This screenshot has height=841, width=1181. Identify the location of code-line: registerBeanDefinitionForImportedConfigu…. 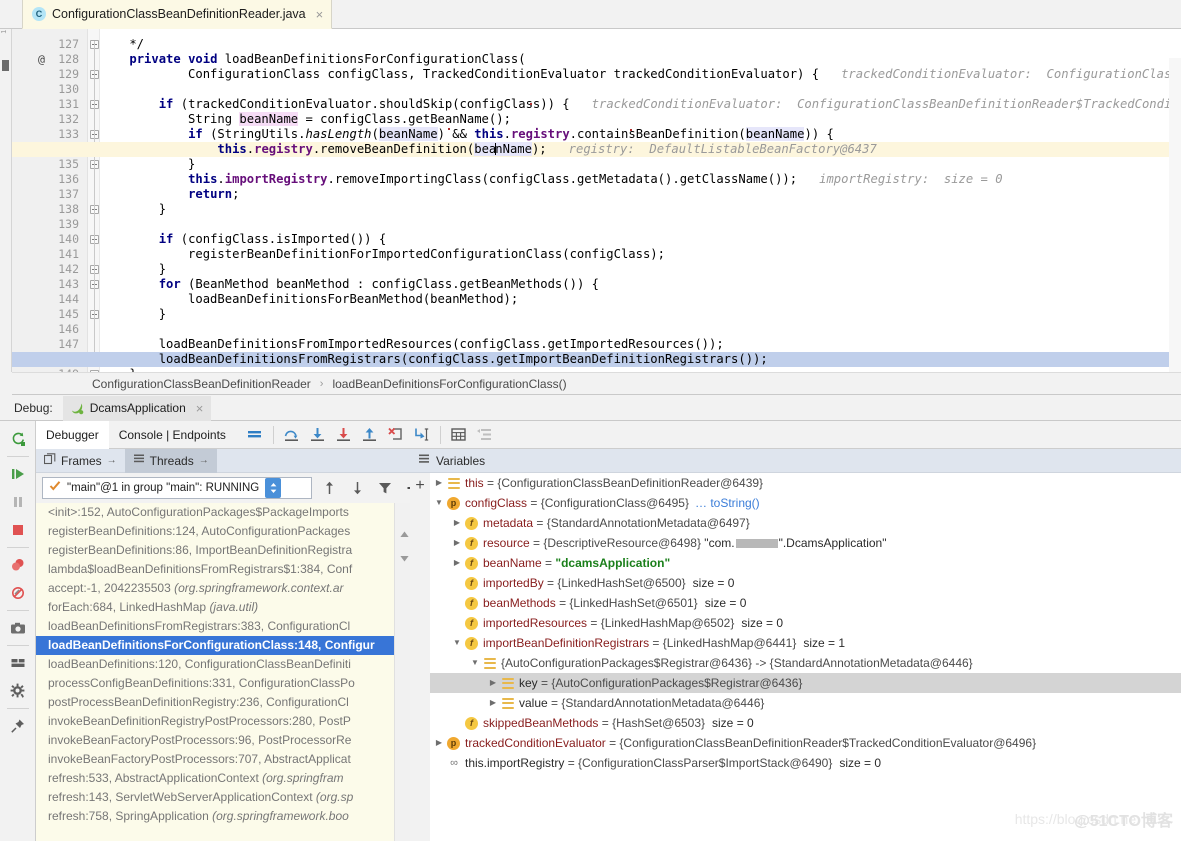
(382, 254).